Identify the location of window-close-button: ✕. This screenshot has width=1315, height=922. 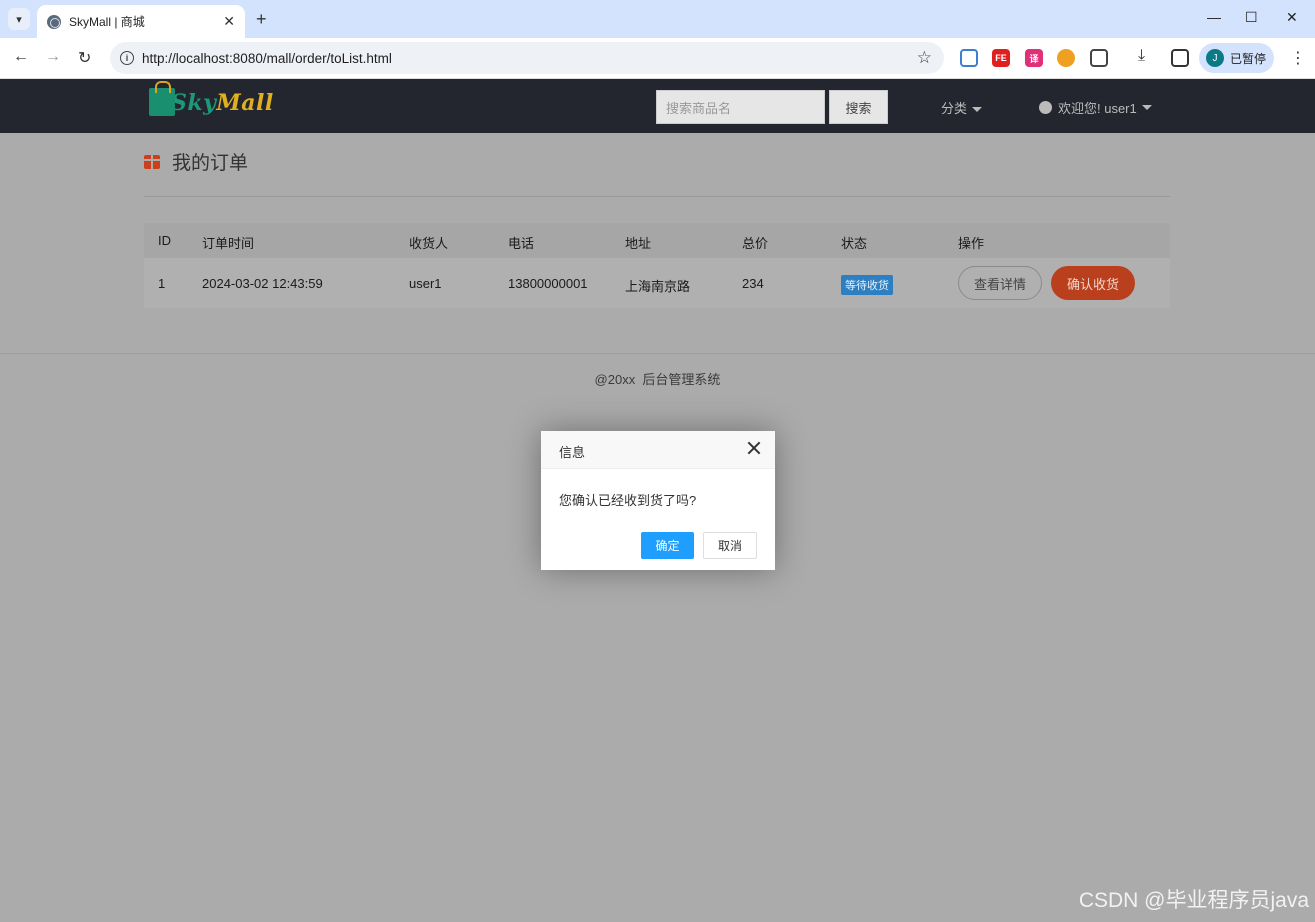
(1292, 17).